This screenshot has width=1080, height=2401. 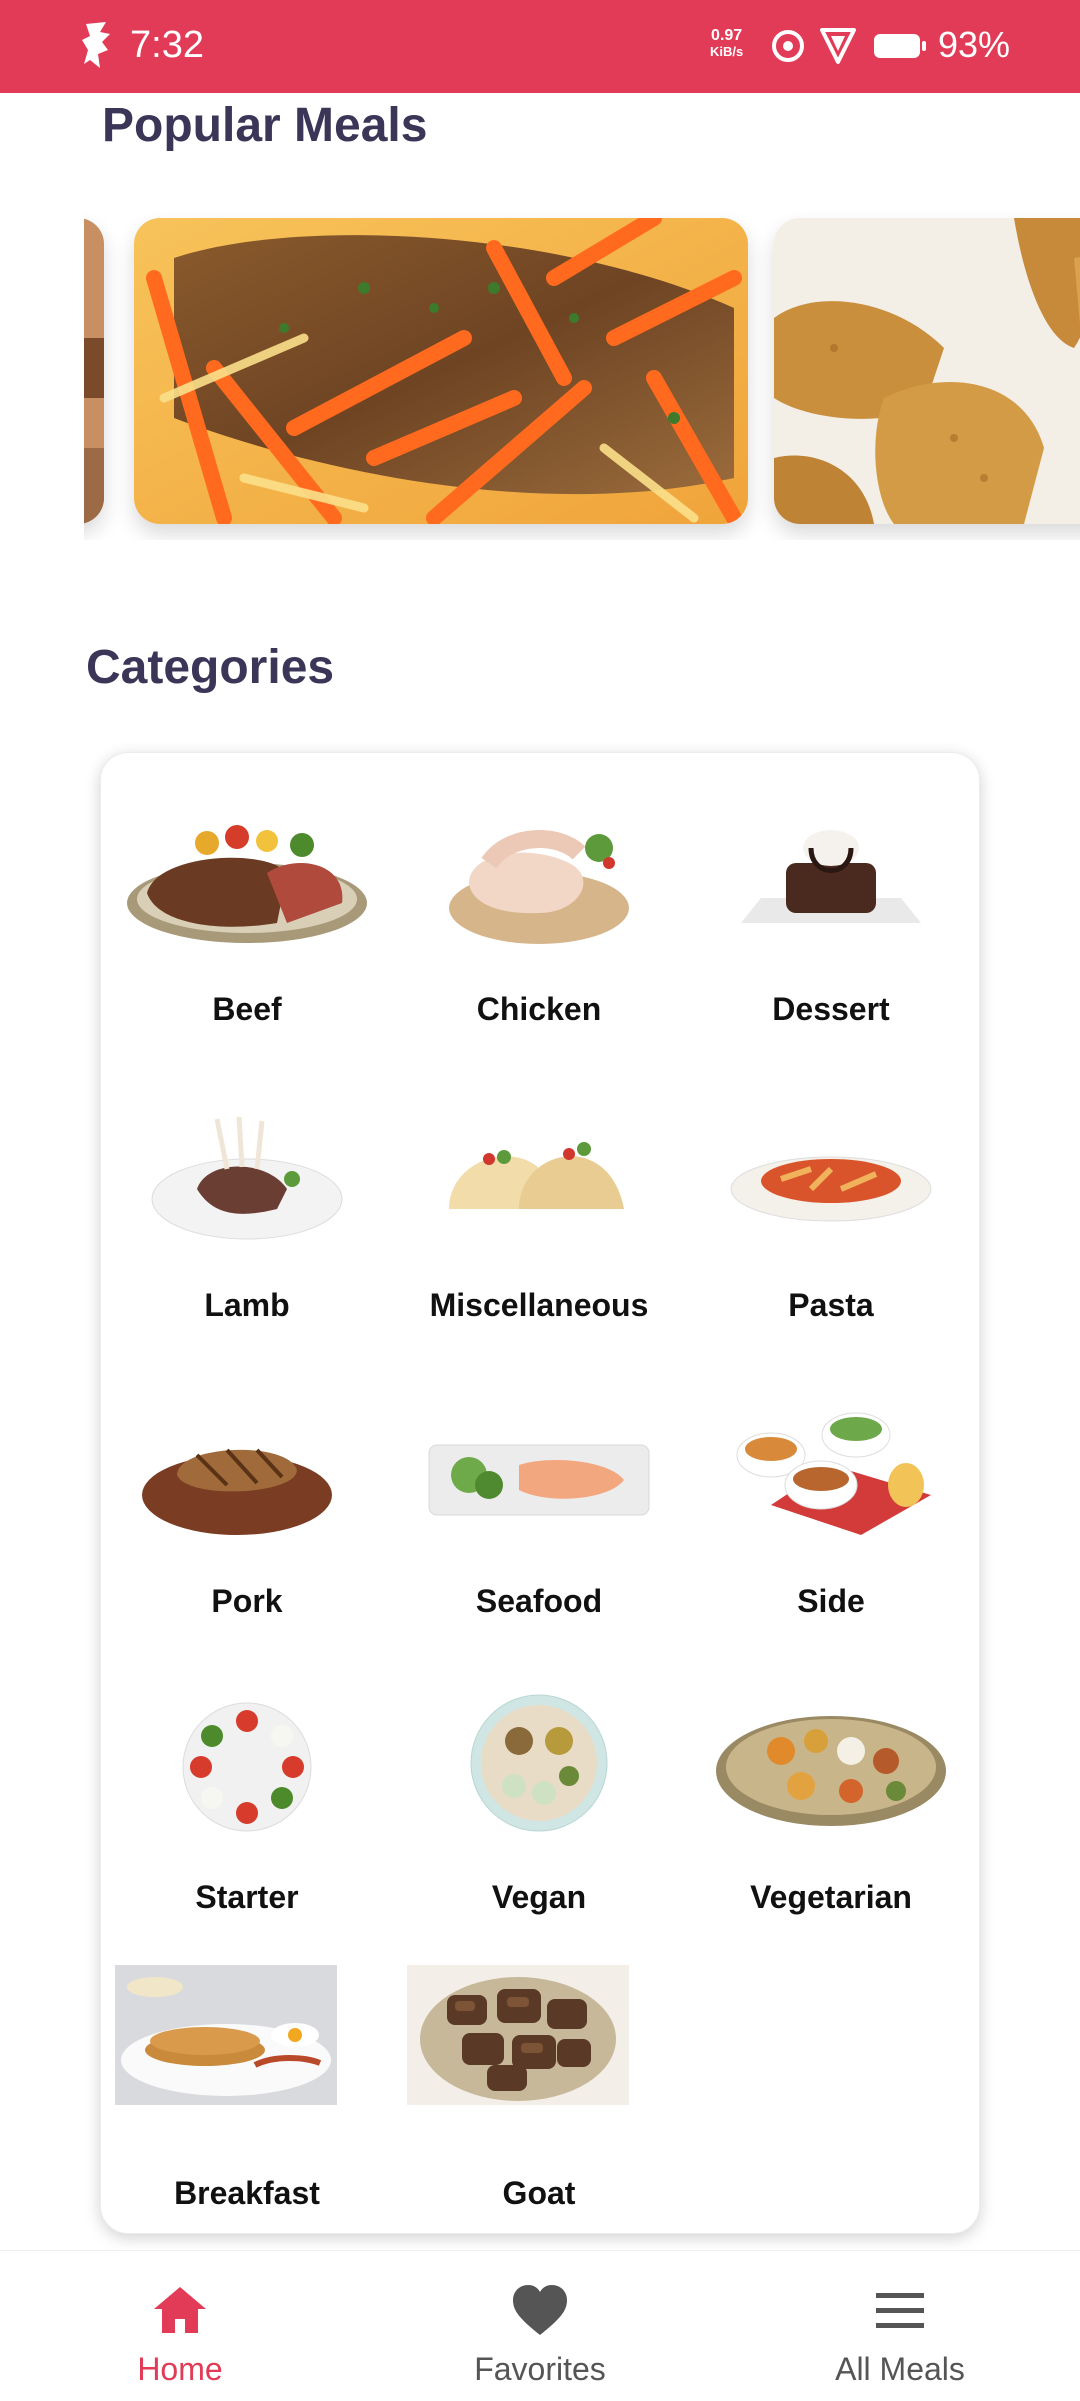 What do you see at coordinates (900, 2310) in the screenshot?
I see `menu-icon` at bounding box center [900, 2310].